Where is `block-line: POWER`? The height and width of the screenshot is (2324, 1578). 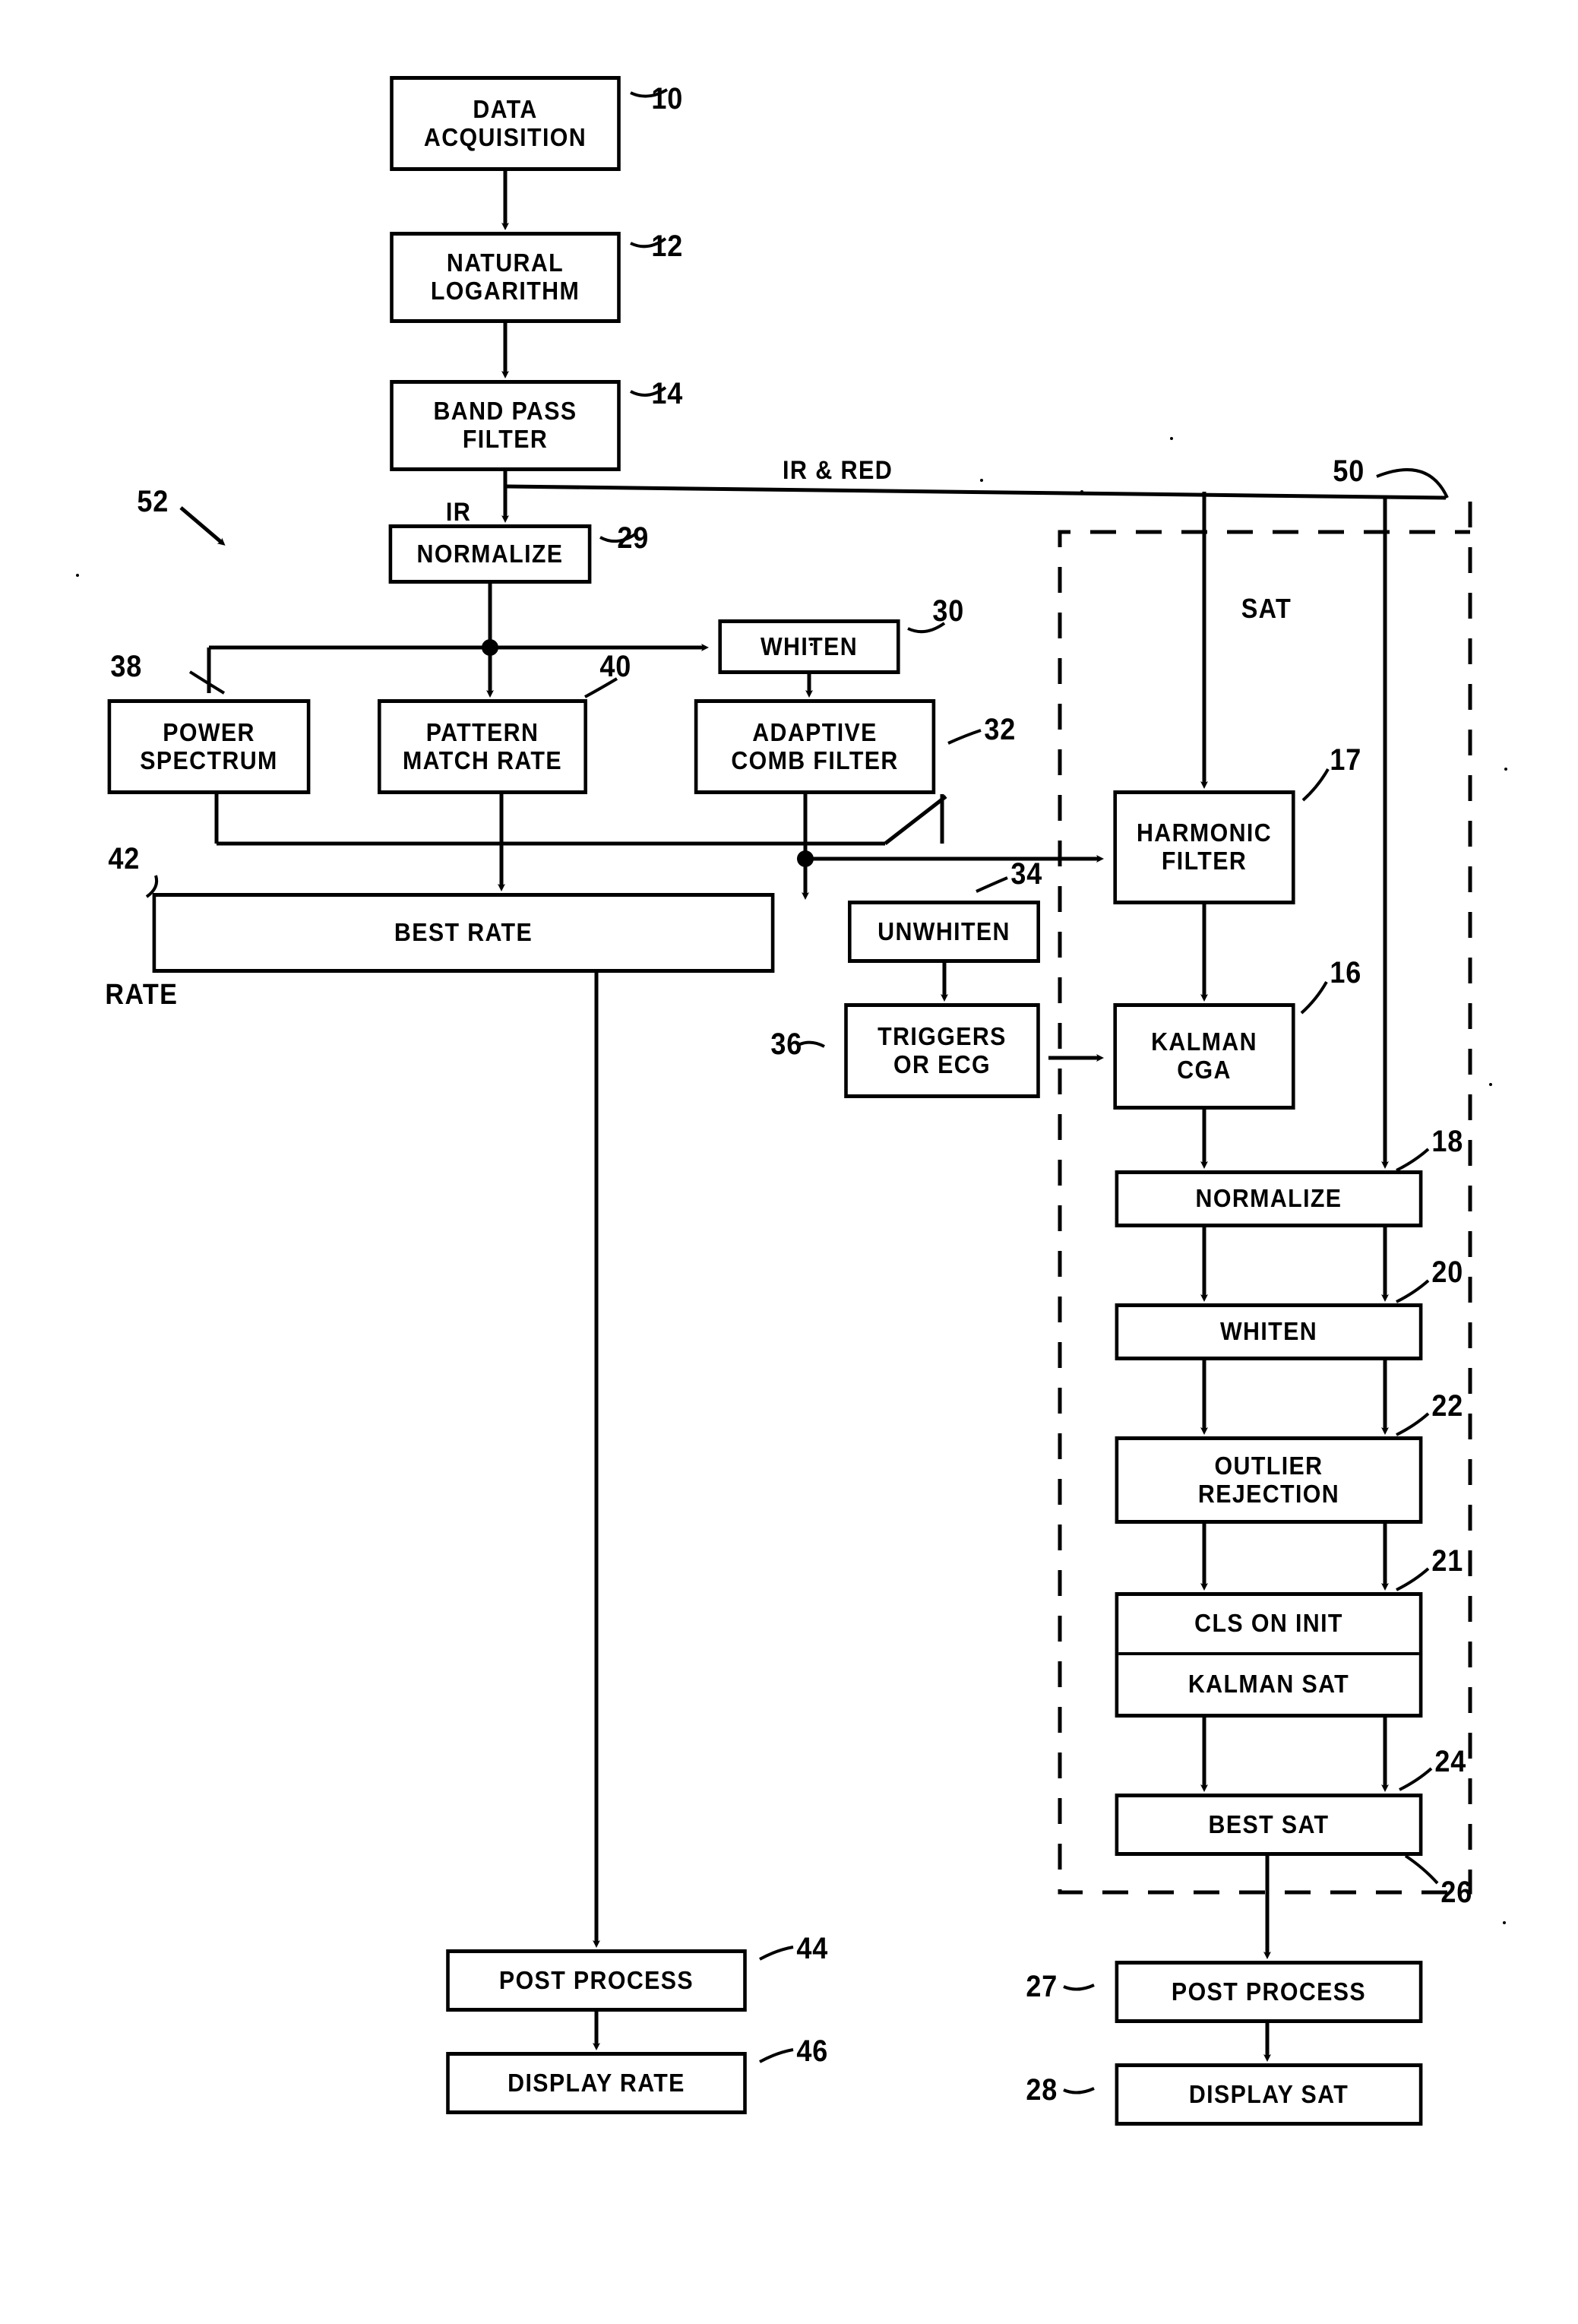 block-line: POWER is located at coordinates (209, 731).